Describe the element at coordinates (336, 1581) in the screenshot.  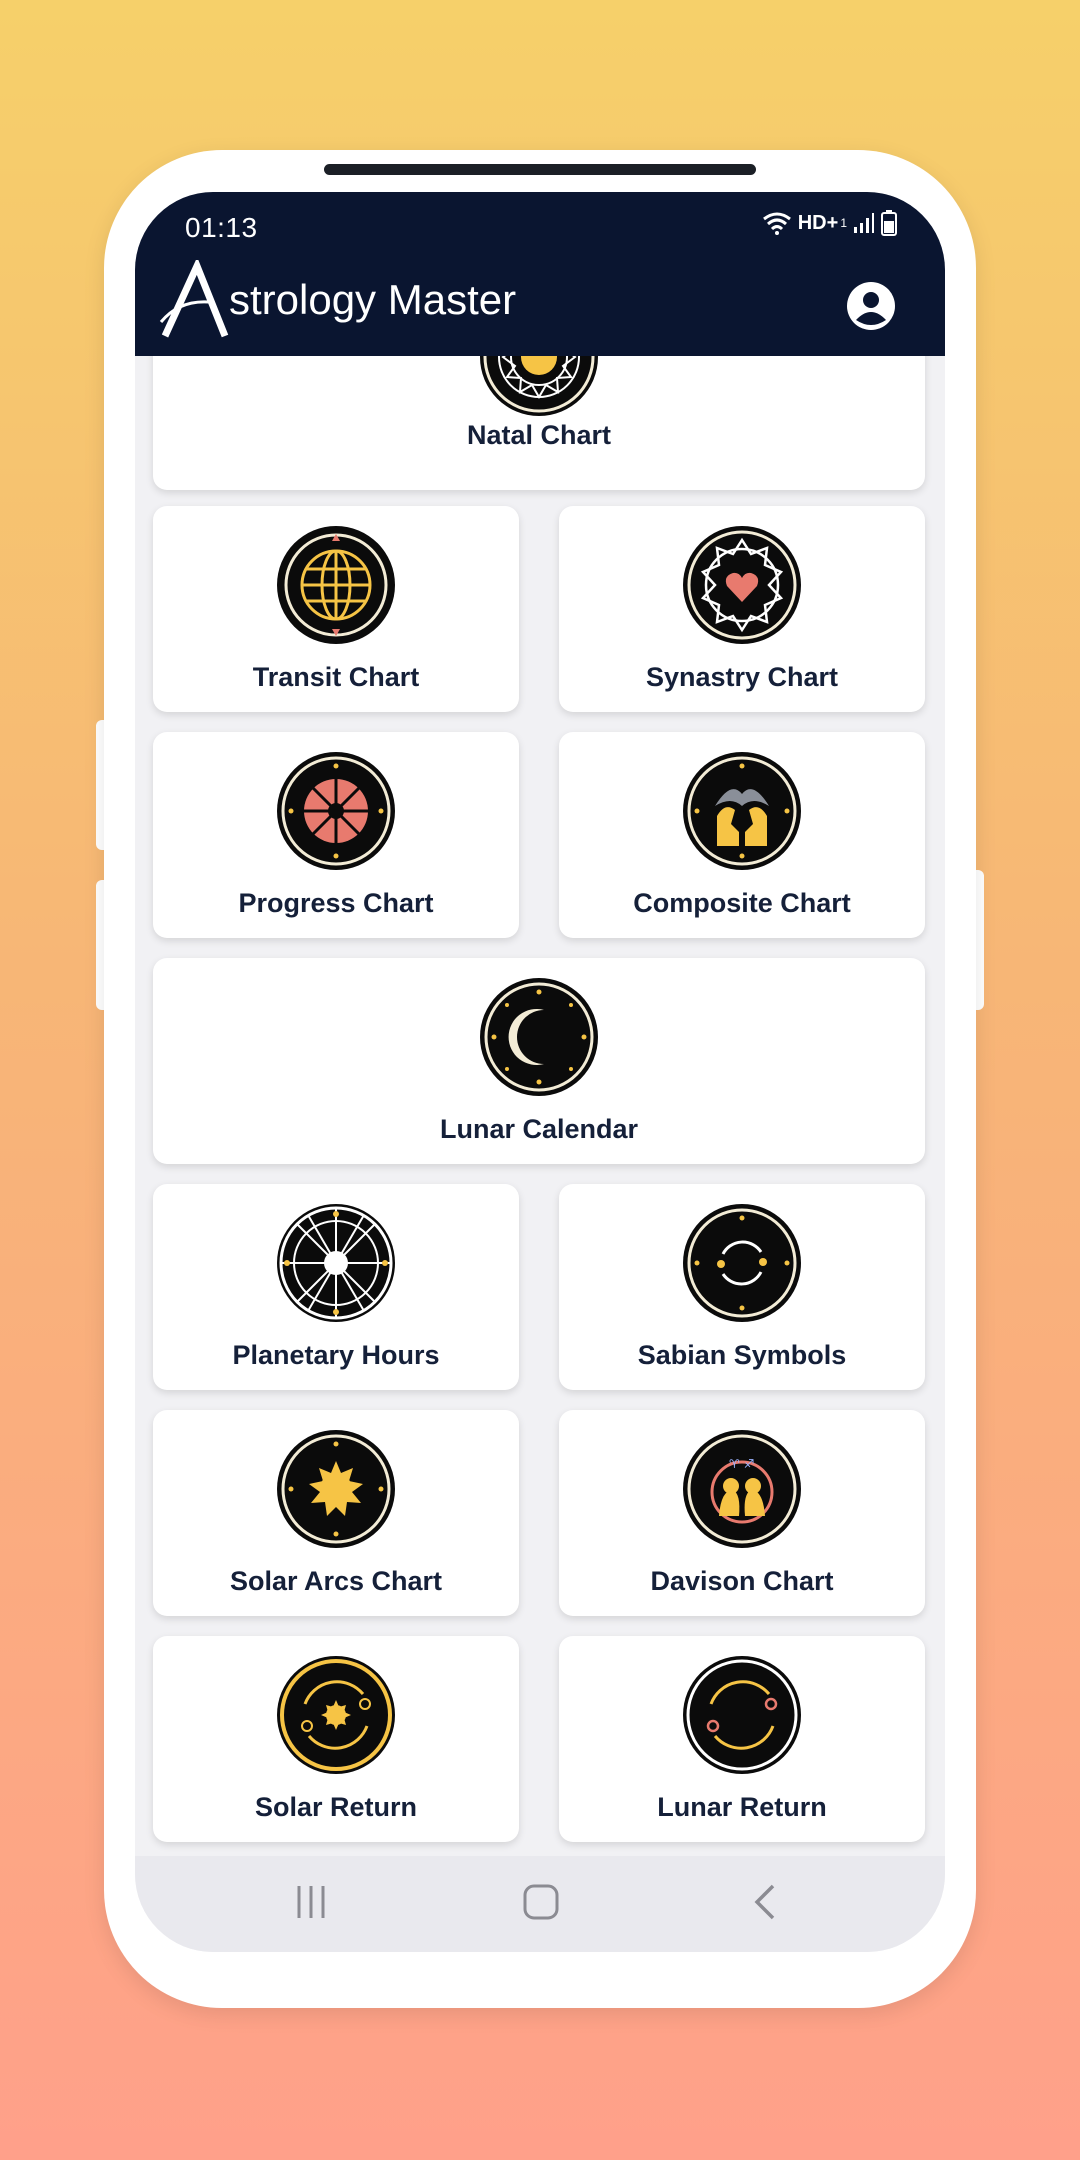
I see `solar-arcs-chart-label: Solar Arcs Chart` at that location.